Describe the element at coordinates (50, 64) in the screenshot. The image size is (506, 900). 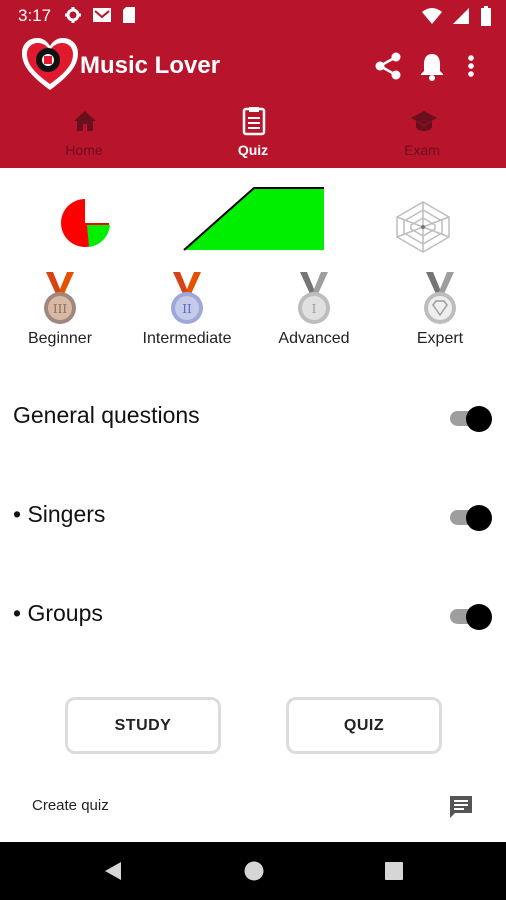
I see `heart-logo-icon` at that location.